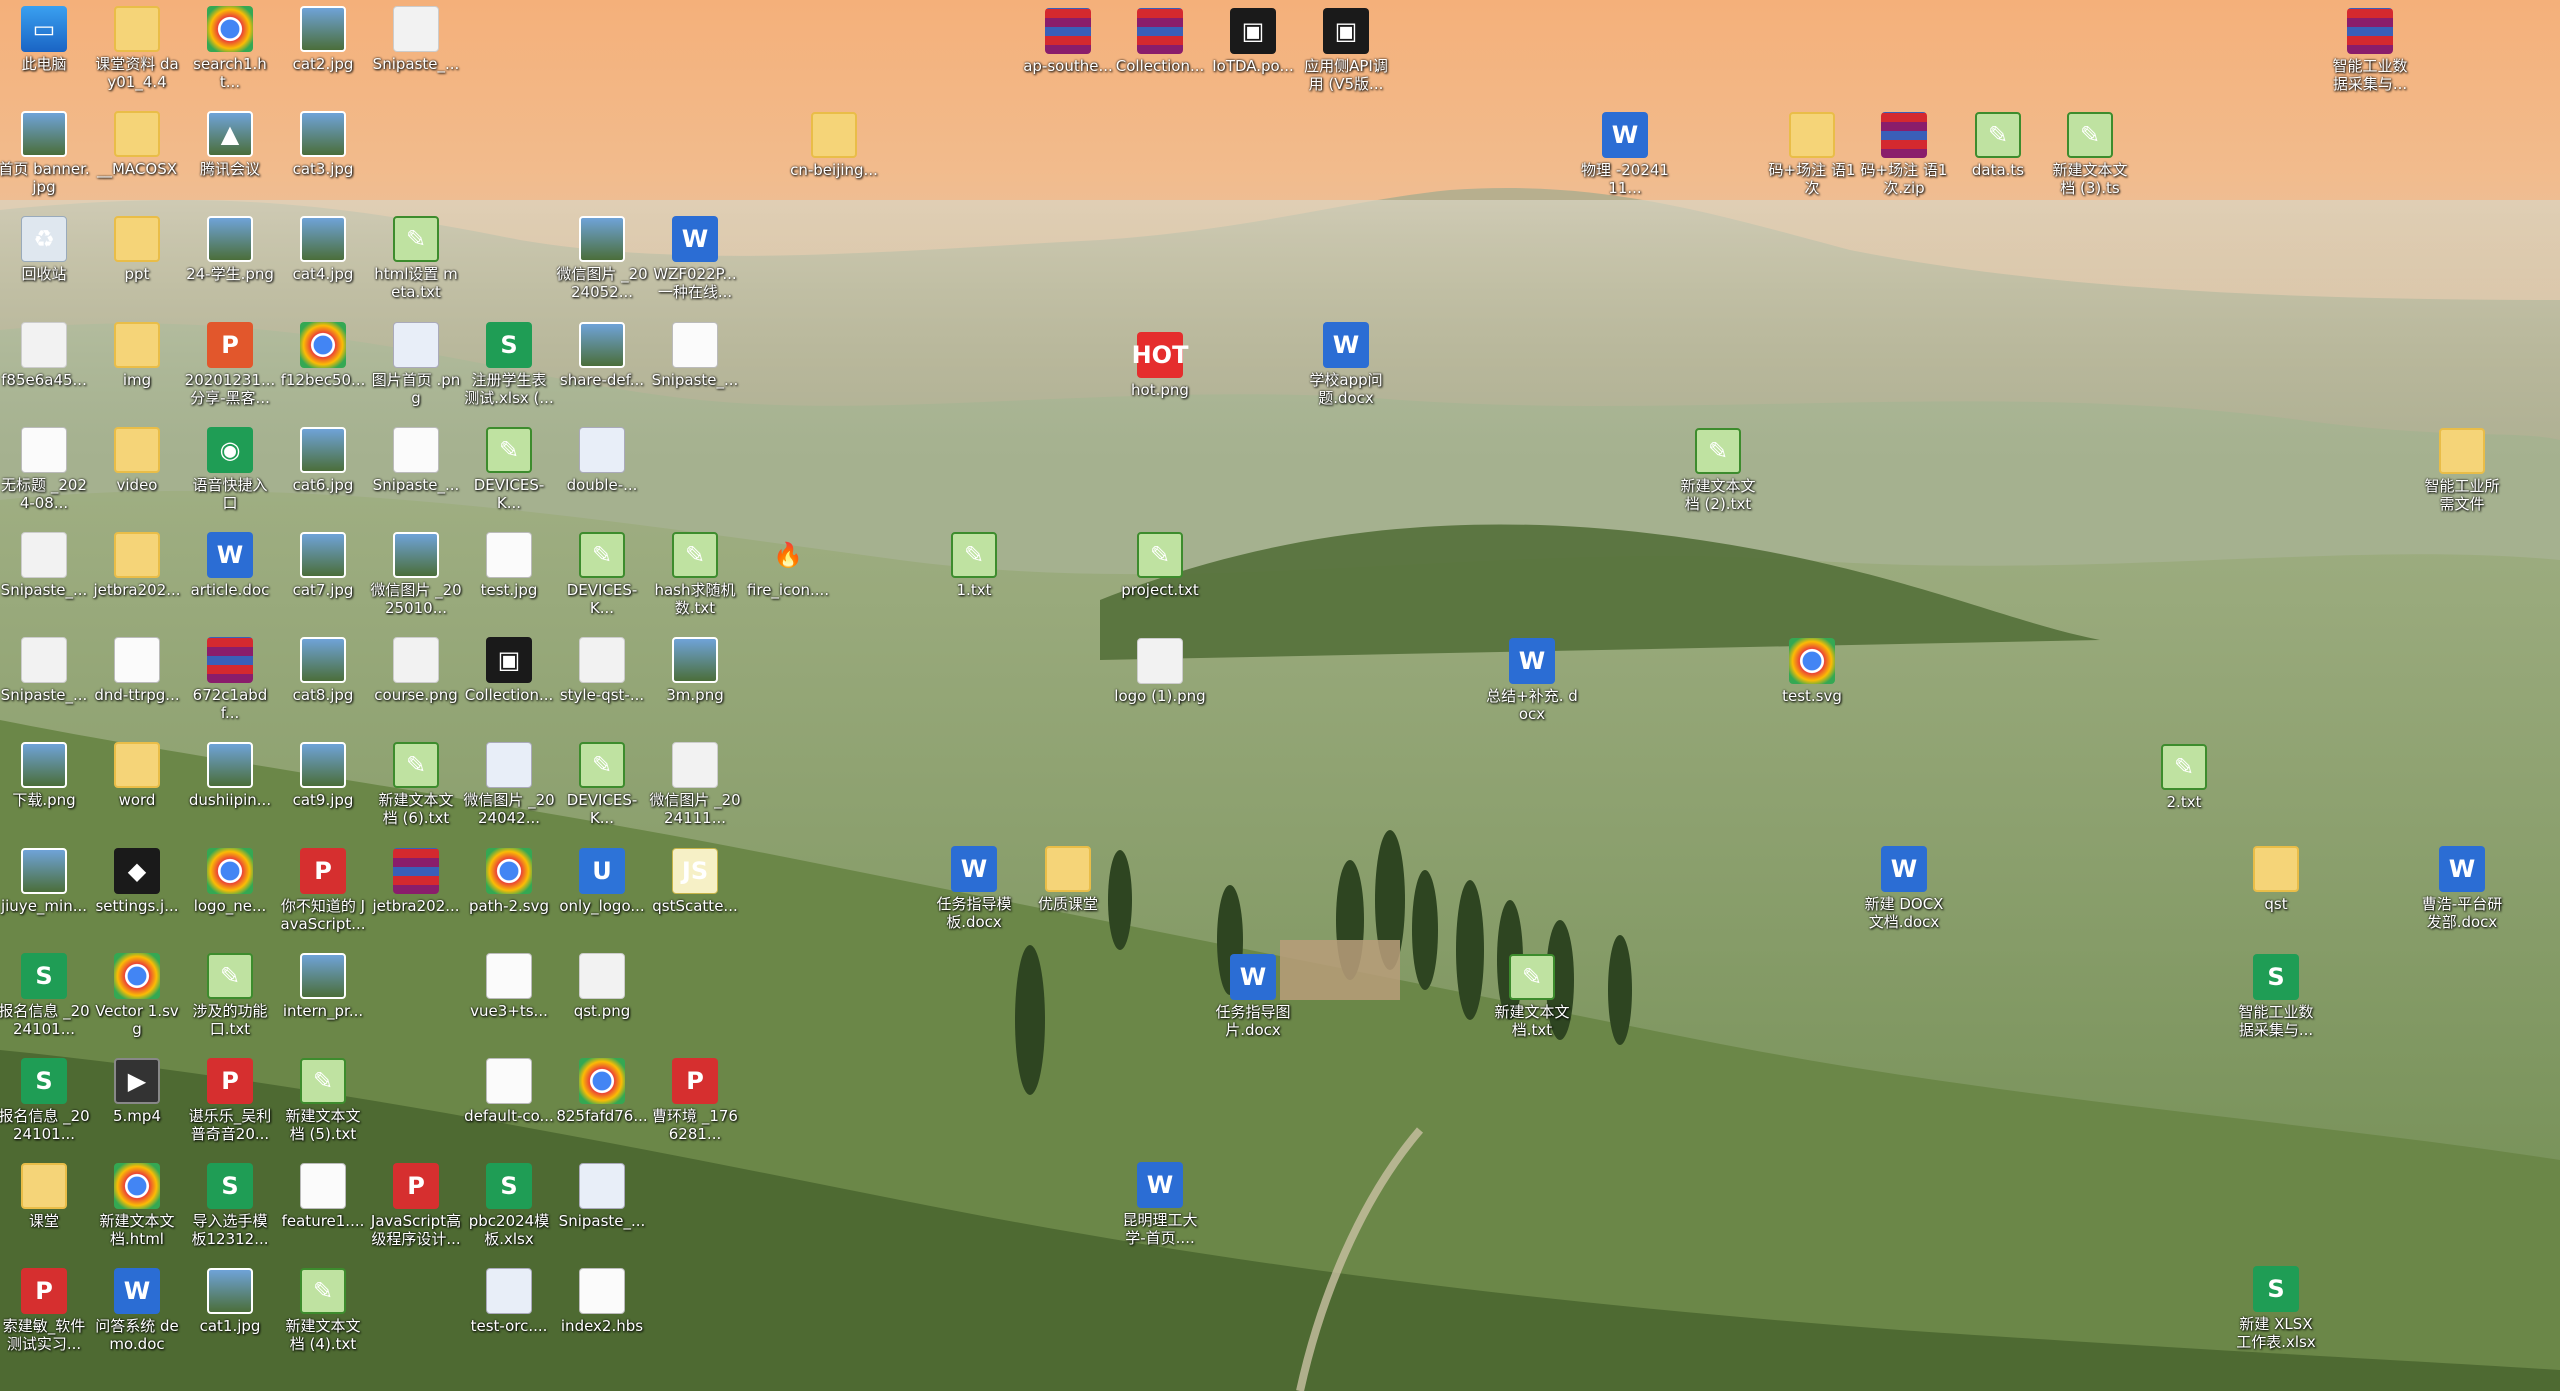  Describe the element at coordinates (1532, 680) in the screenshot. I see `desktop-icon: W 总结+补充. docx` at that location.